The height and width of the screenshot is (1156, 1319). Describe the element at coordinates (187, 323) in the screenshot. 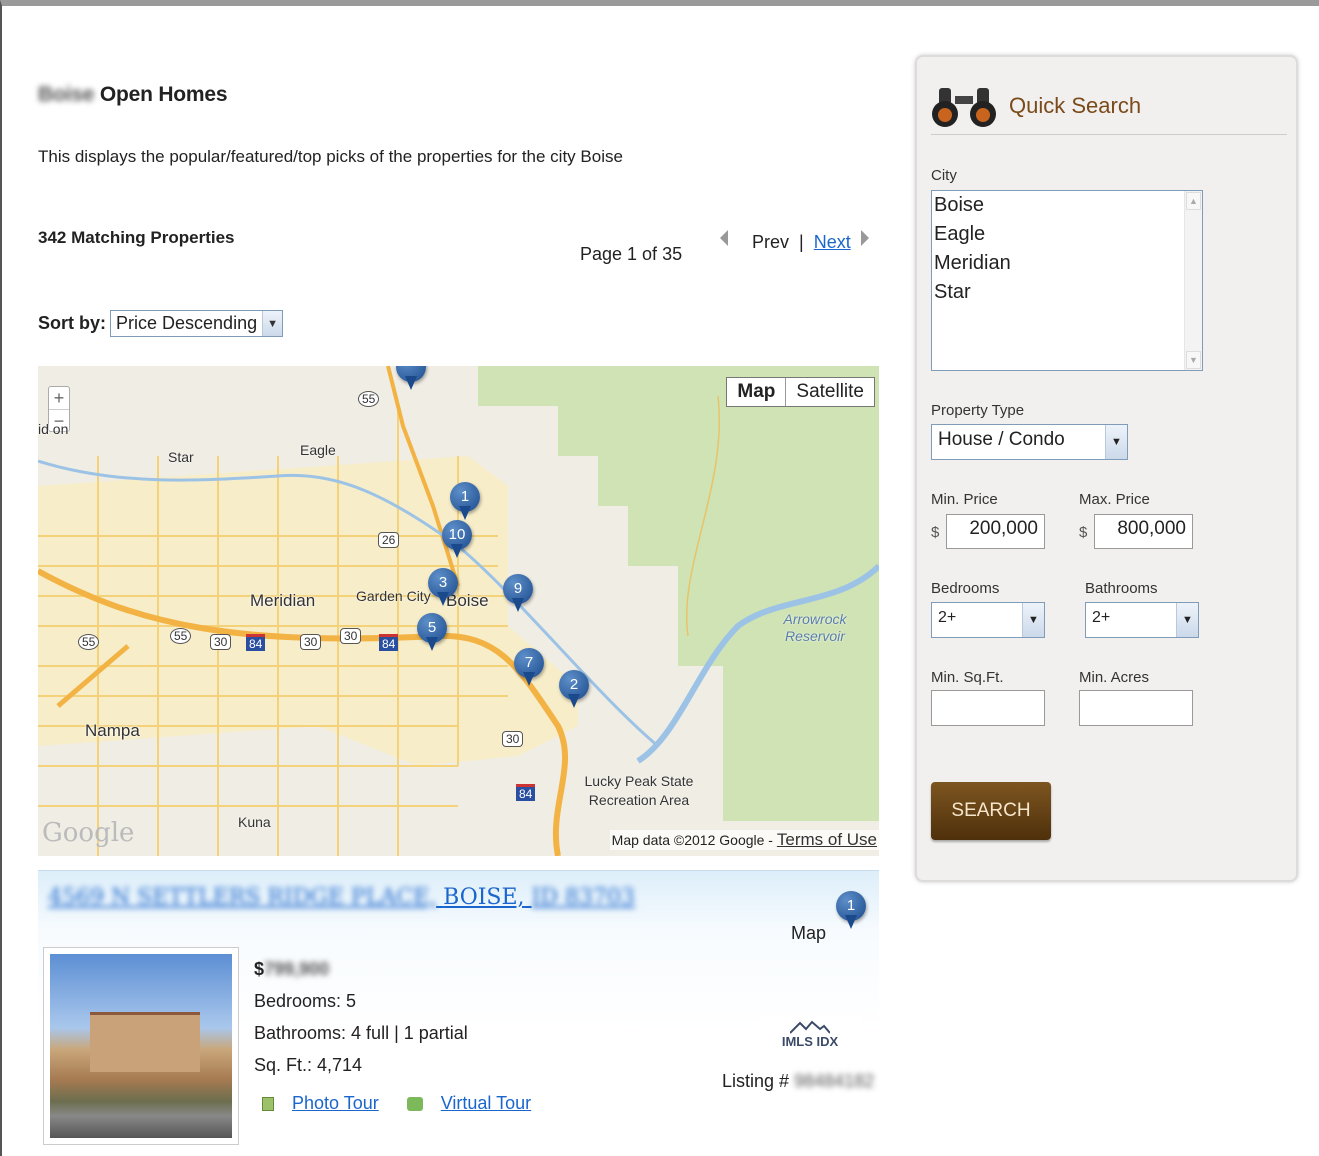

I see `sort-select-value: Price Descending` at that location.